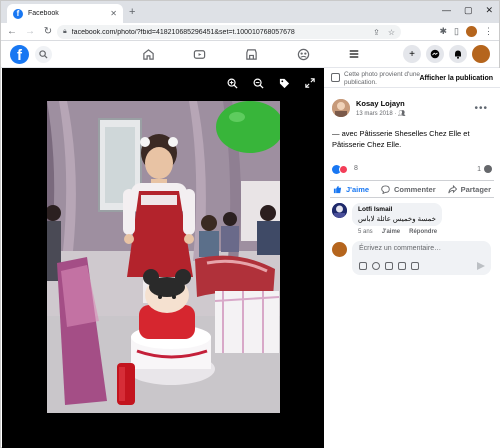  What do you see at coordinates (258, 83) in the screenshot?
I see `zoom-out-icon` at bounding box center [258, 83].